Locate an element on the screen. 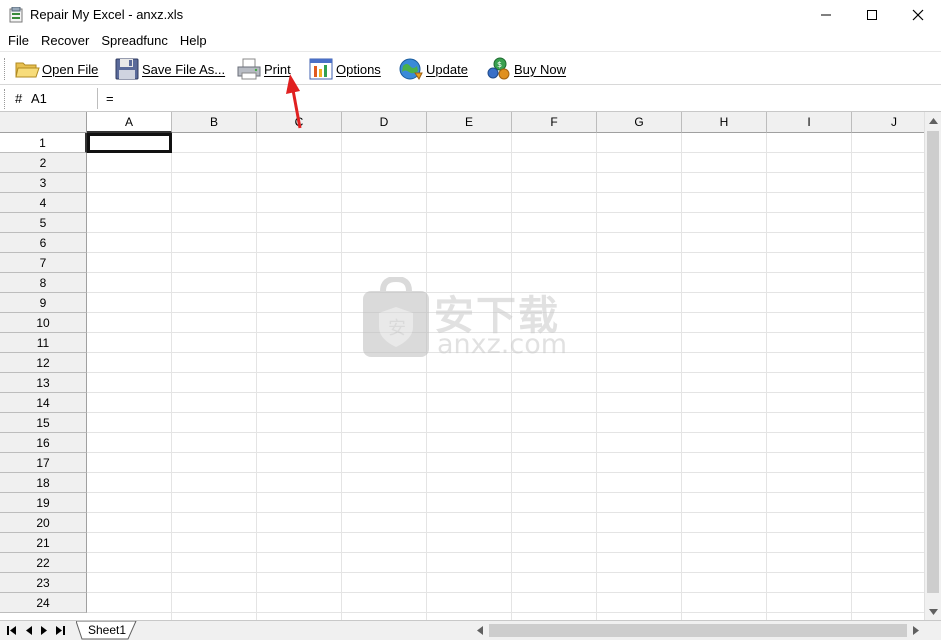  horizontal-scrollbar is located at coordinates (697, 630).